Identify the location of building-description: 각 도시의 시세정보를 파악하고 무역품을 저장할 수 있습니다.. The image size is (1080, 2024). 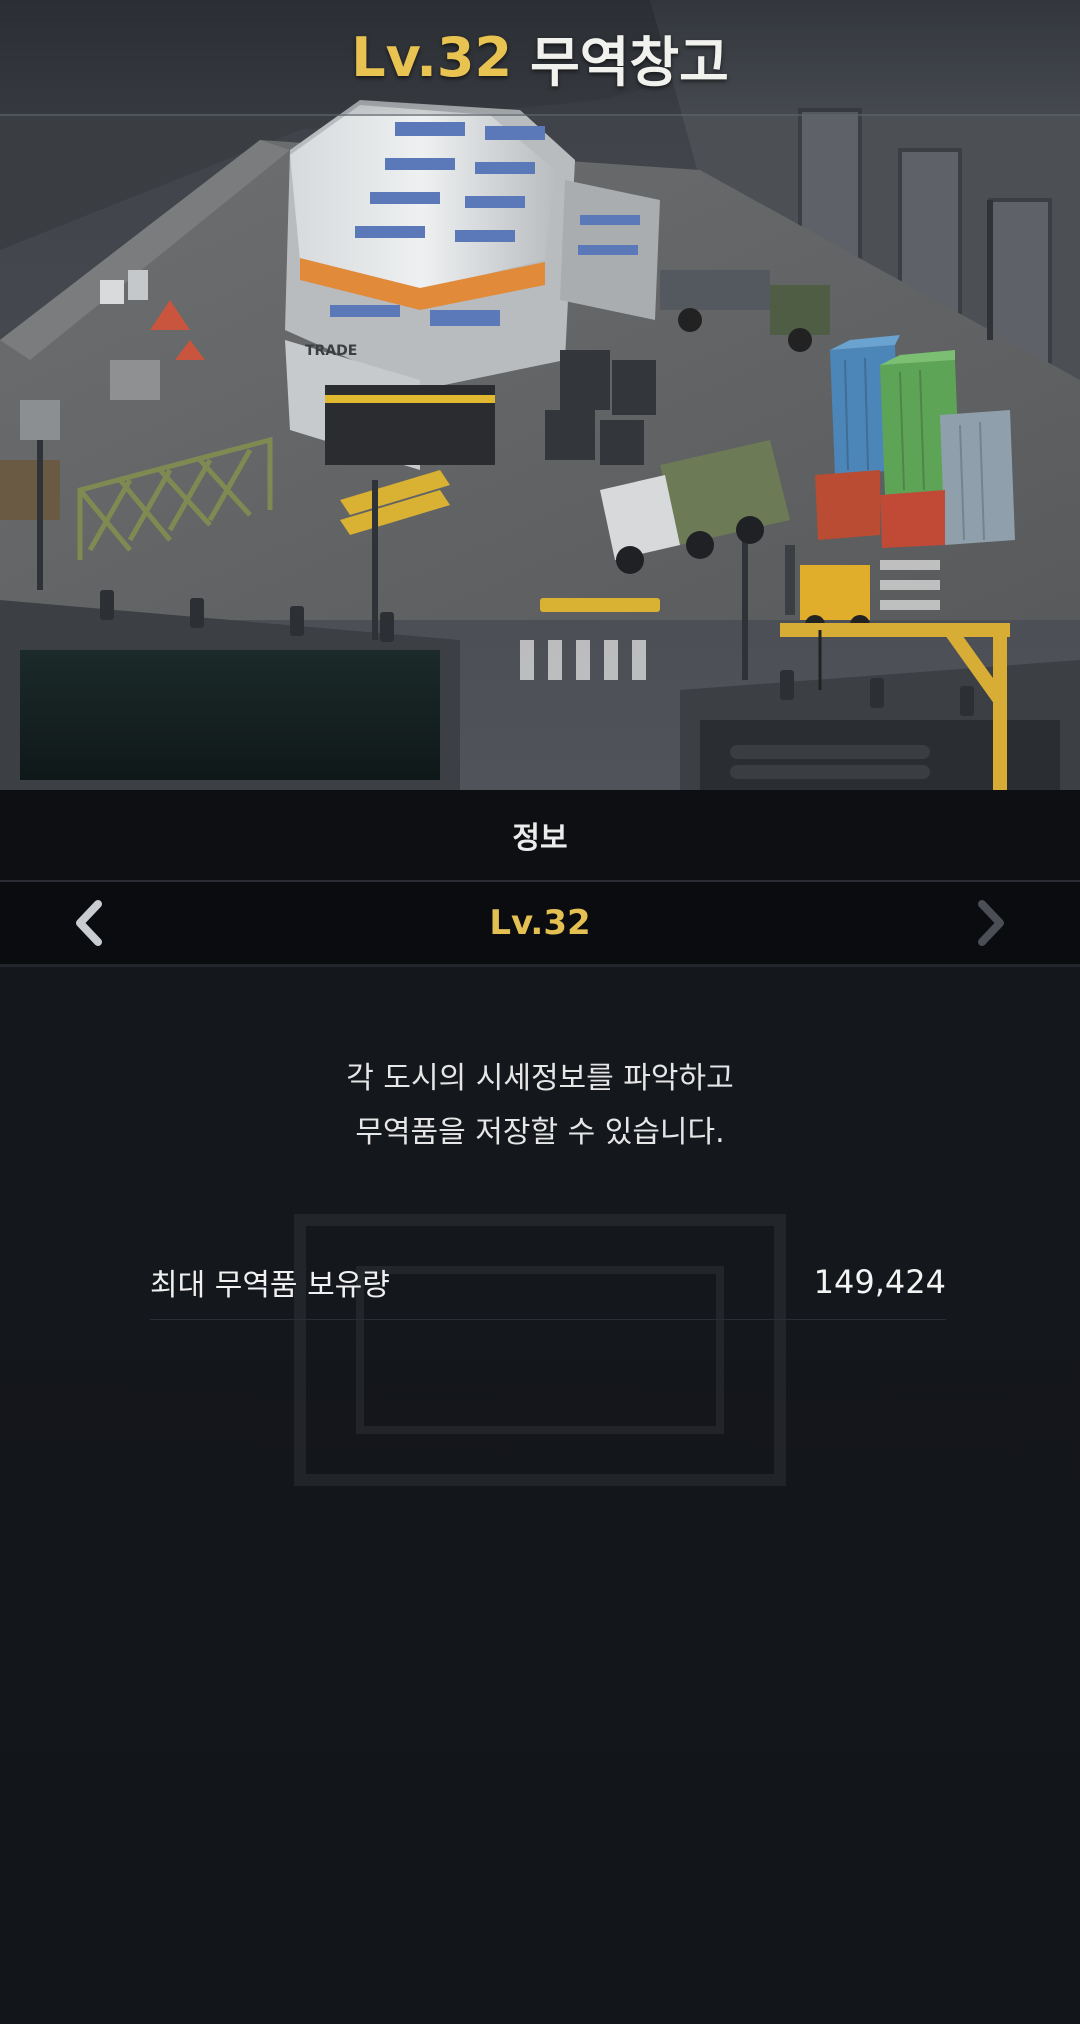
(540, 1106).